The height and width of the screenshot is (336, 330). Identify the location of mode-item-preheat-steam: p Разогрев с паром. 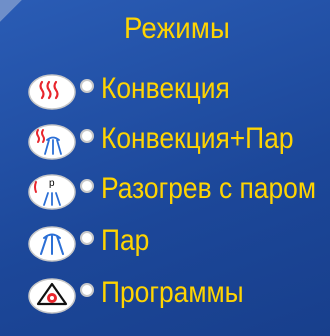
(165, 190).